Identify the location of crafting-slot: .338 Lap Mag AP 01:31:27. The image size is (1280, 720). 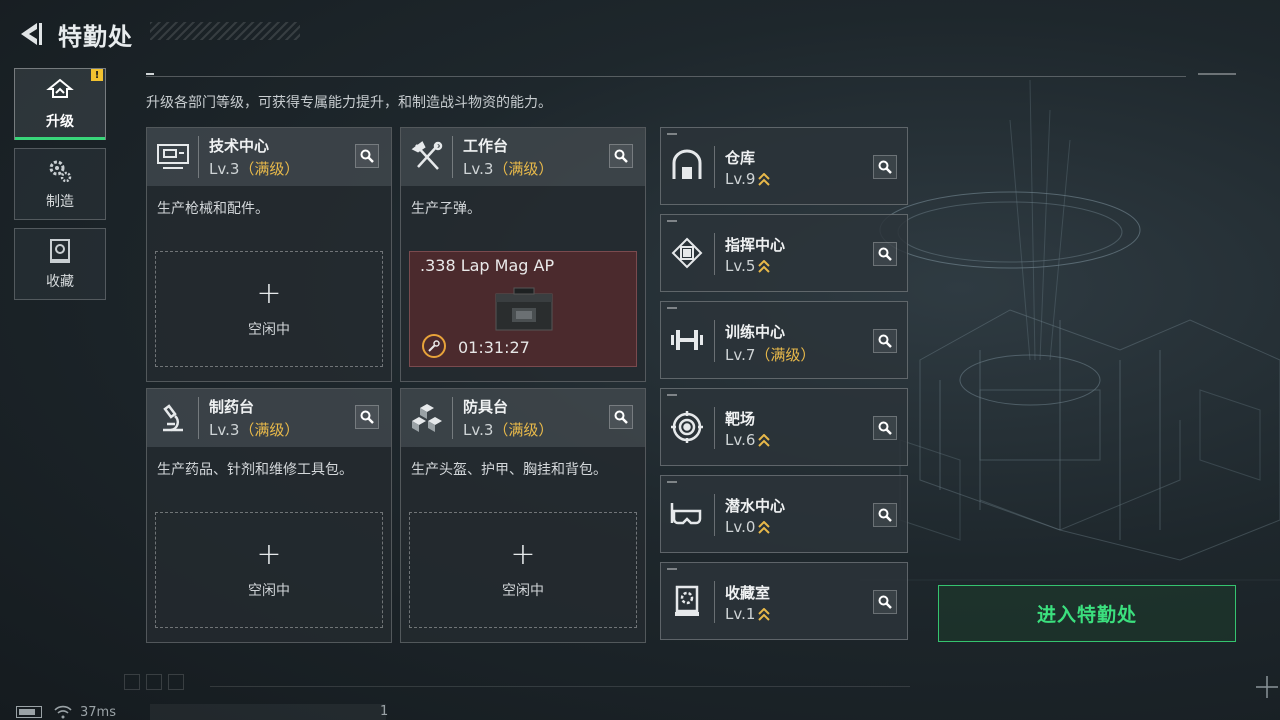
(523, 309).